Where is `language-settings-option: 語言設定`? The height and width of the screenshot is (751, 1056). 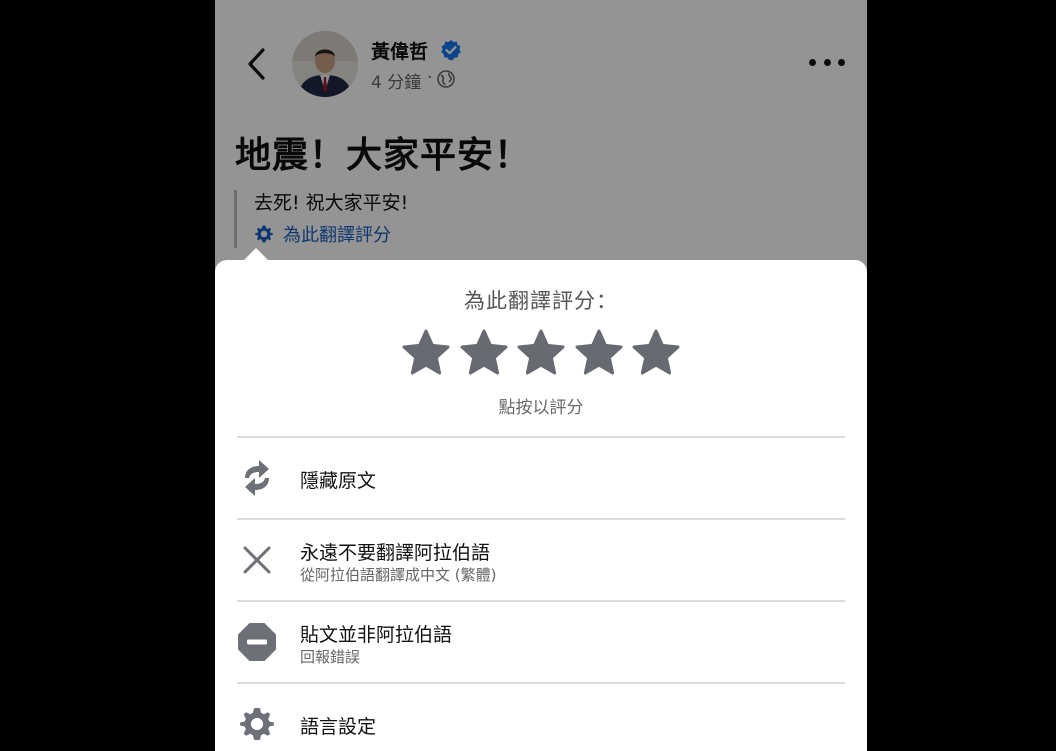 language-settings-option: 語言設定 is located at coordinates (541, 716).